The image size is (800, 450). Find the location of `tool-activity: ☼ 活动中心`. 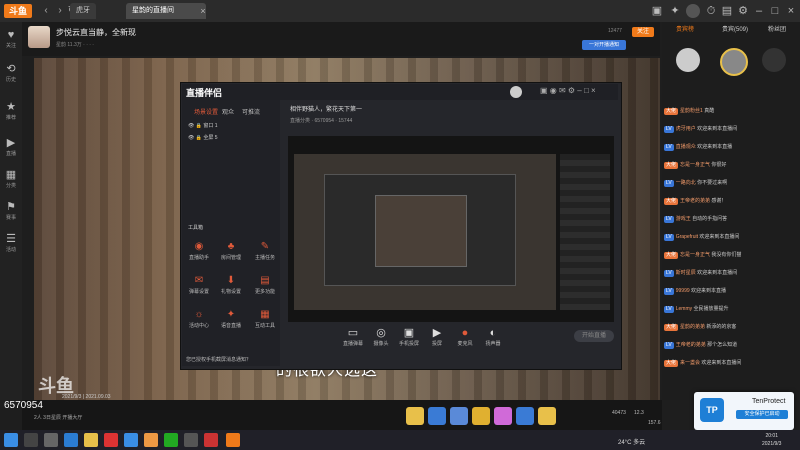

tool-activity: ☼ 活动中心 is located at coordinates (199, 322).